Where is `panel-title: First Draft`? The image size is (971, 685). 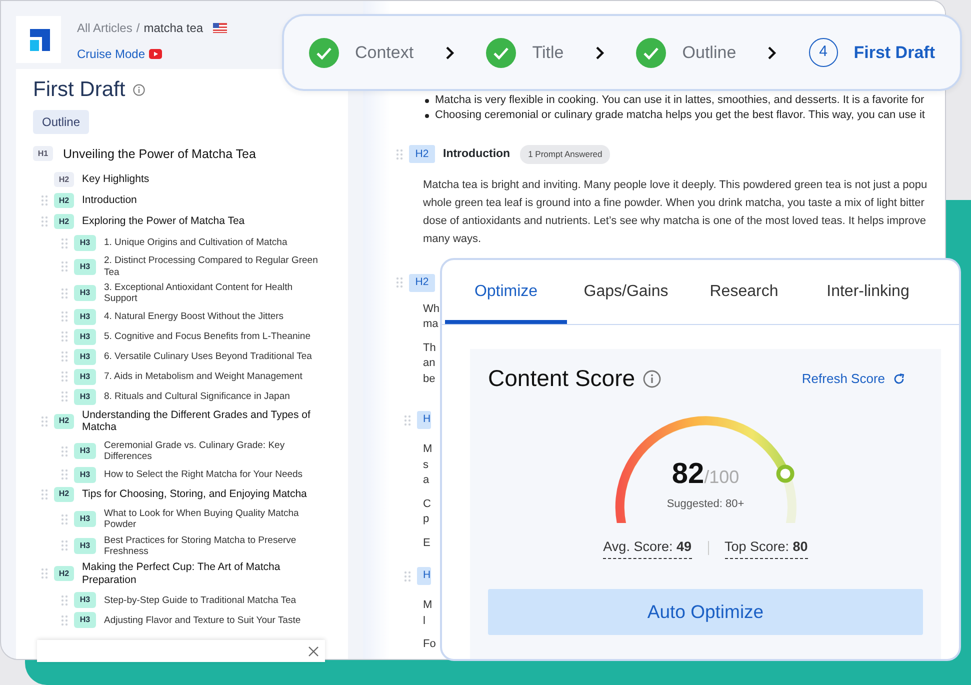
panel-title: First Draft is located at coordinates (79, 89).